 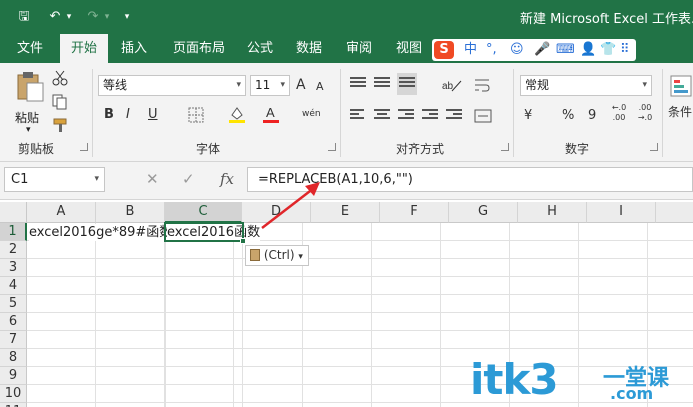 I want to click on row-header-11: 11, so click(x=13, y=405).